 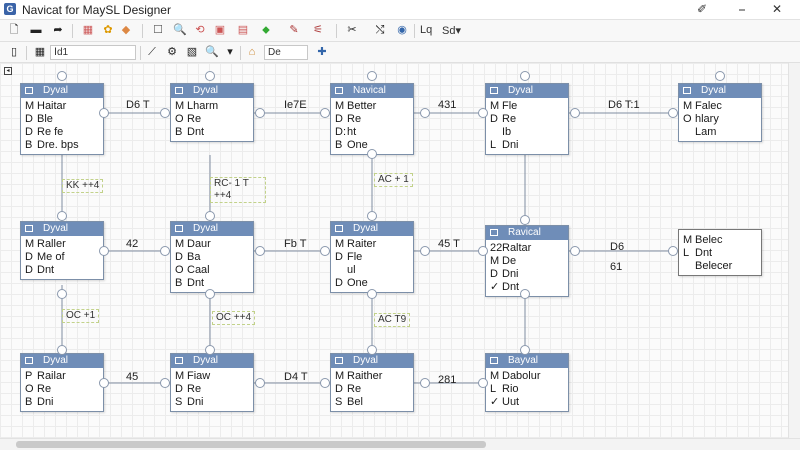 What do you see at coordinates (722, 119) in the screenshot?
I see `entity-field: Ohlary` at bounding box center [722, 119].